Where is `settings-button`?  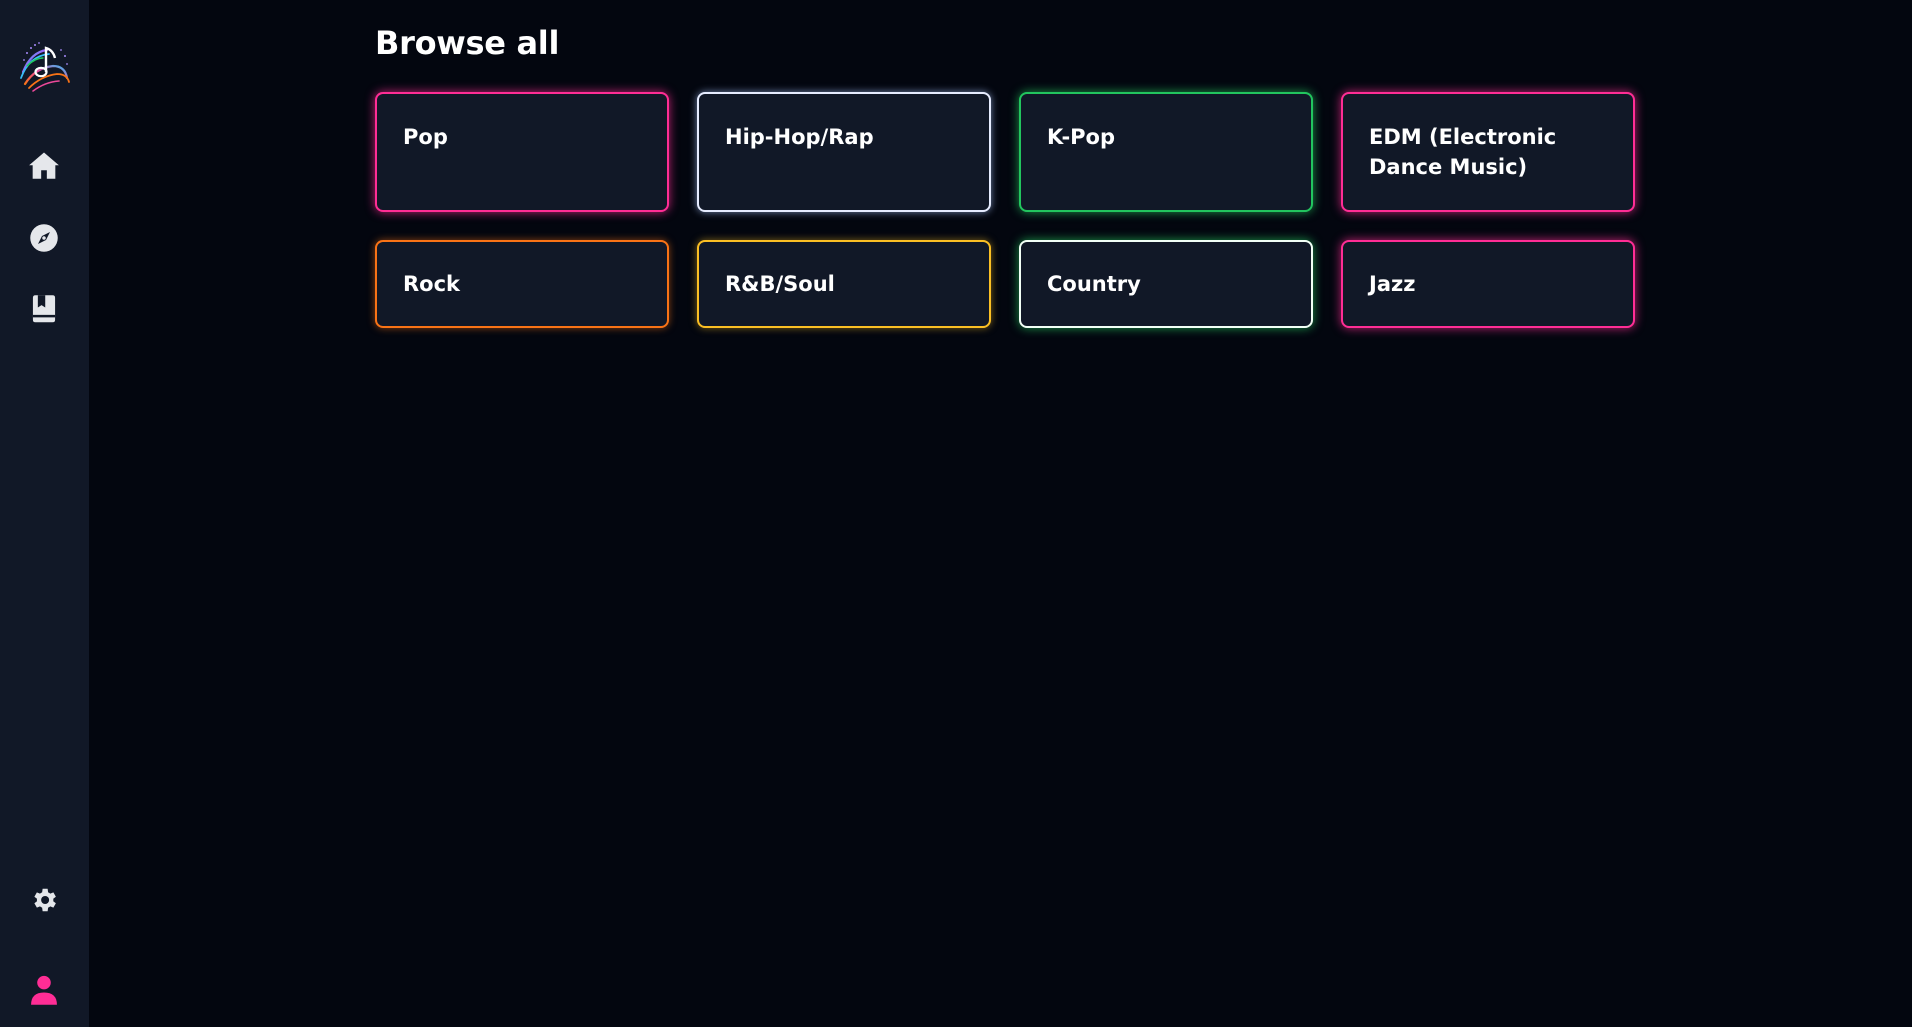
settings-button is located at coordinates (44, 900).